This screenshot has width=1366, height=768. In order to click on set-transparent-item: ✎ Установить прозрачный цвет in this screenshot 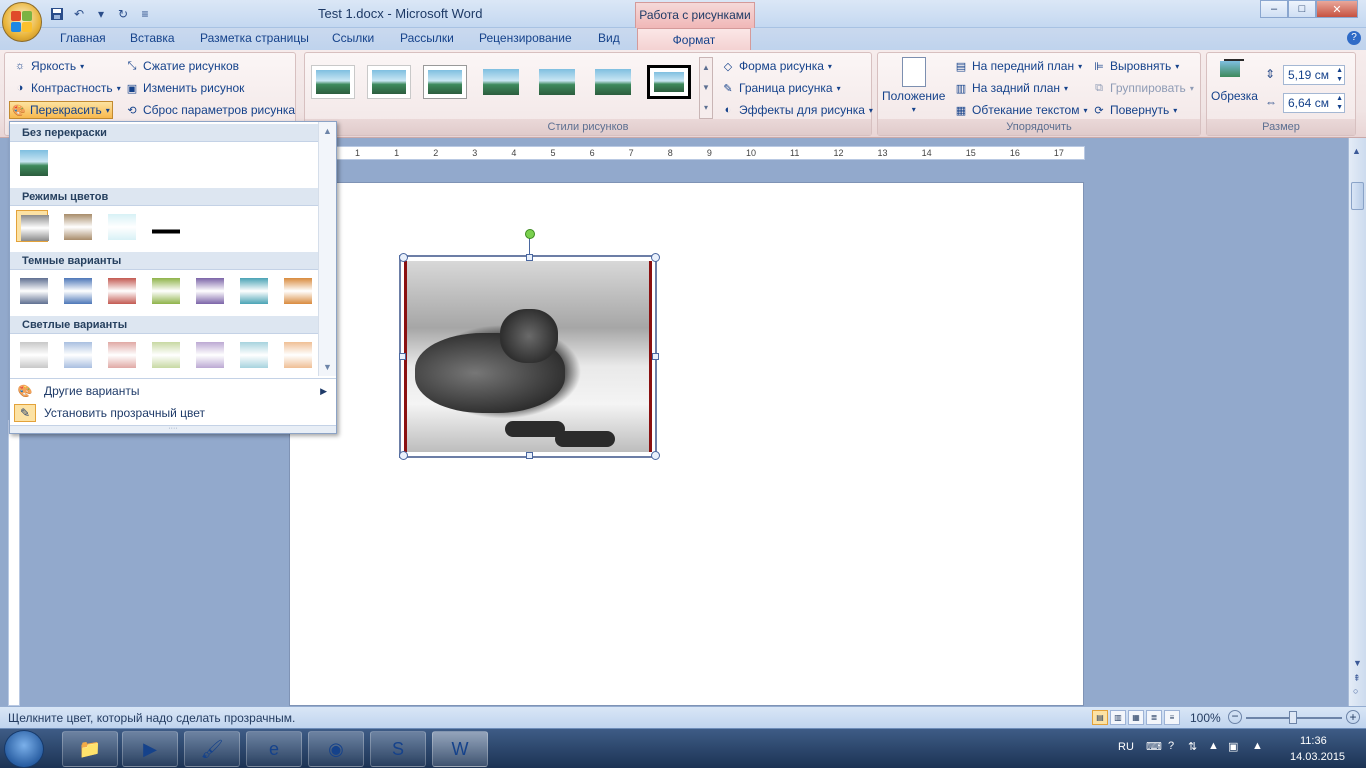, I will do `click(173, 413)`.